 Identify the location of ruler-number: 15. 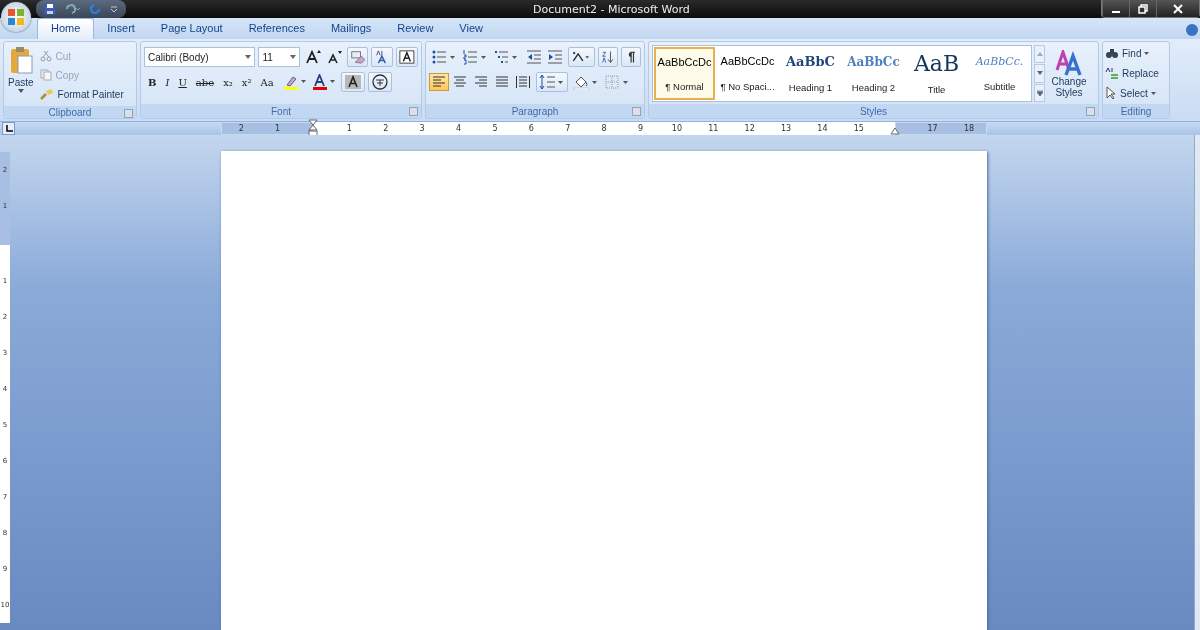
(858, 128).